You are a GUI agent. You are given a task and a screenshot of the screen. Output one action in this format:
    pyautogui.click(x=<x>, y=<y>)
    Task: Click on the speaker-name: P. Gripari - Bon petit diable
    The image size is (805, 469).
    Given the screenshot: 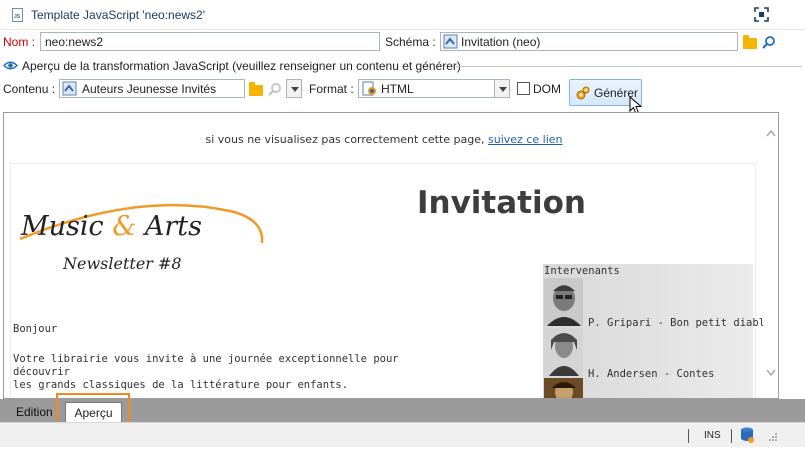 What is the action you would take?
    pyautogui.click(x=680, y=323)
    